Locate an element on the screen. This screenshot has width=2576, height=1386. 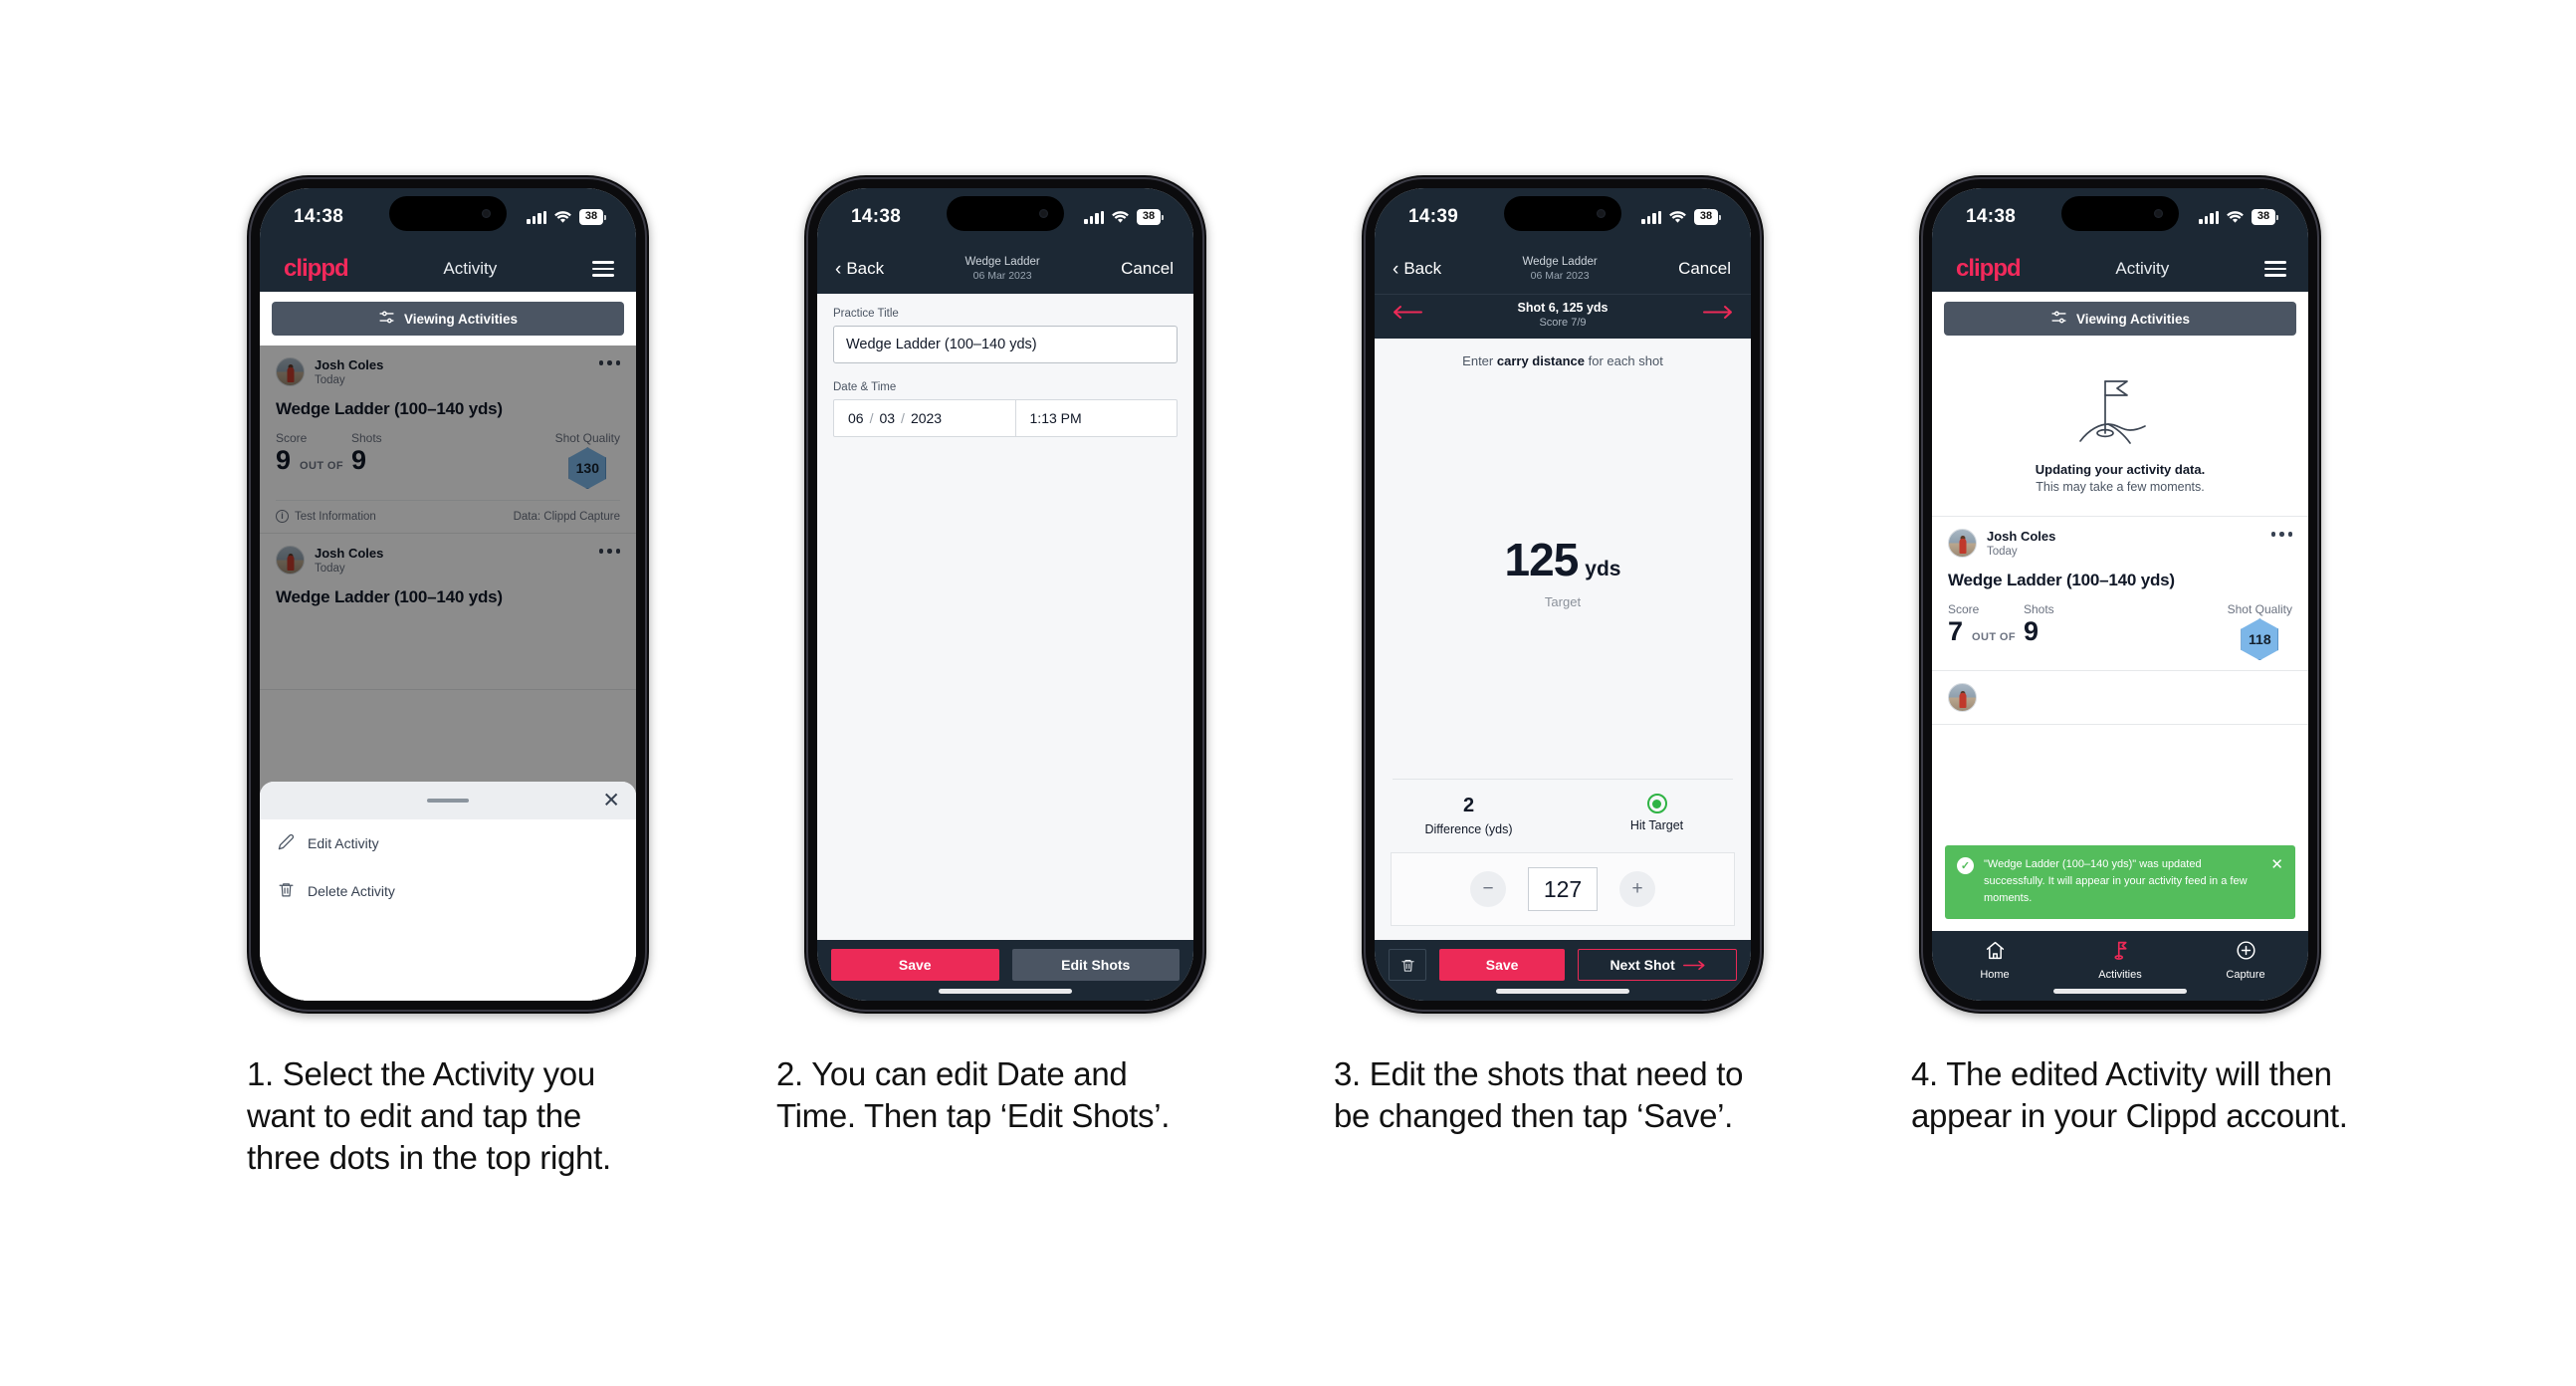
shot-footer: Save Next Shot is located at coordinates (1563, 970).